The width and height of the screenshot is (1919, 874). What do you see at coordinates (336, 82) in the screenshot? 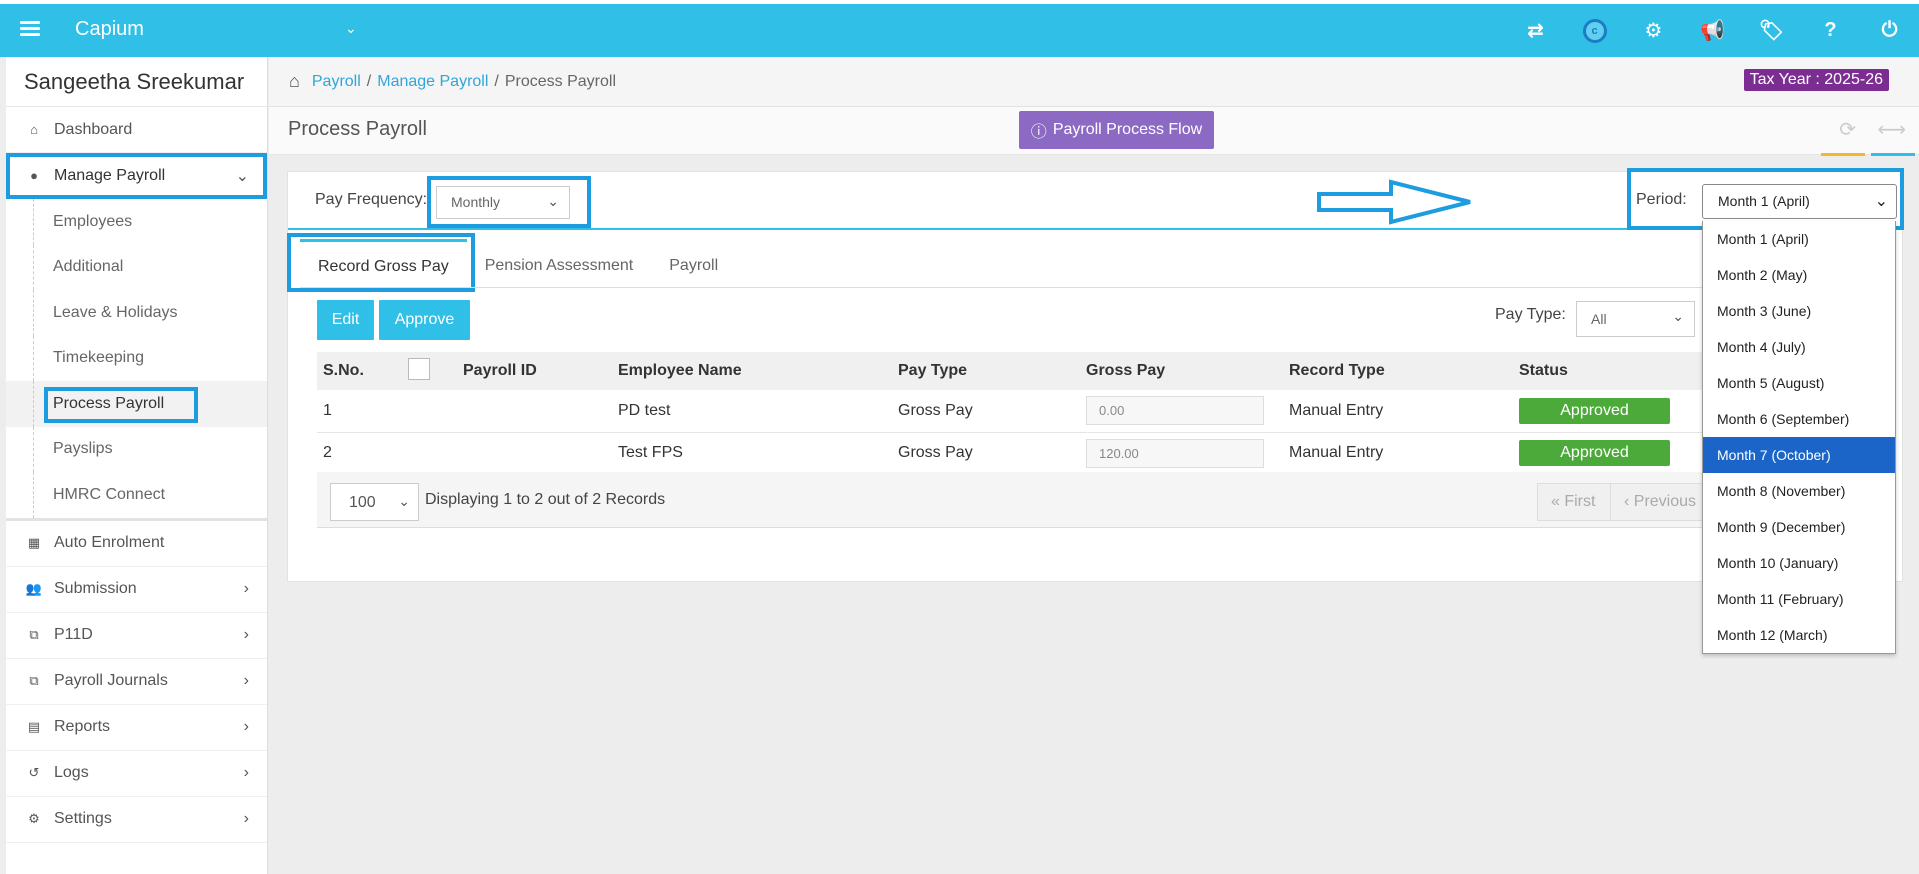
I see `breadcrumb-payroll: Payroll` at bounding box center [336, 82].